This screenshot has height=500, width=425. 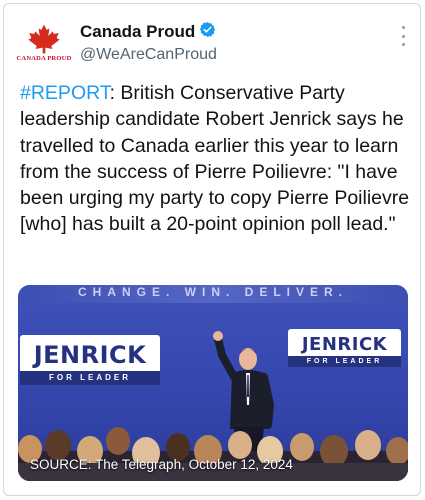 I want to click on account-handle: @WeAreCanProud, so click(x=148, y=55).